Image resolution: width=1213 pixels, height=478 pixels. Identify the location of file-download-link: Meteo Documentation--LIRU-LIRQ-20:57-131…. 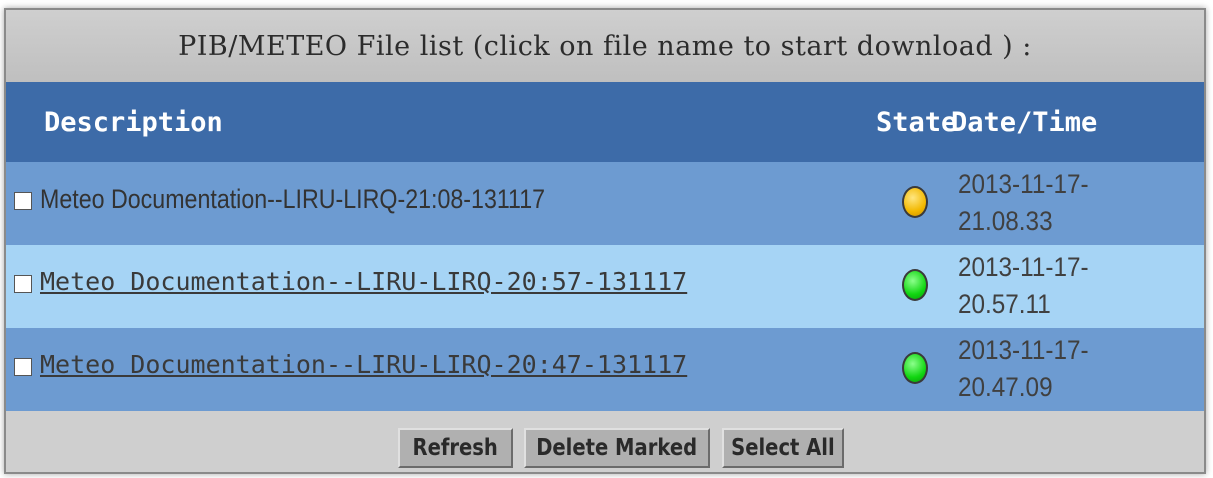
(363, 281).